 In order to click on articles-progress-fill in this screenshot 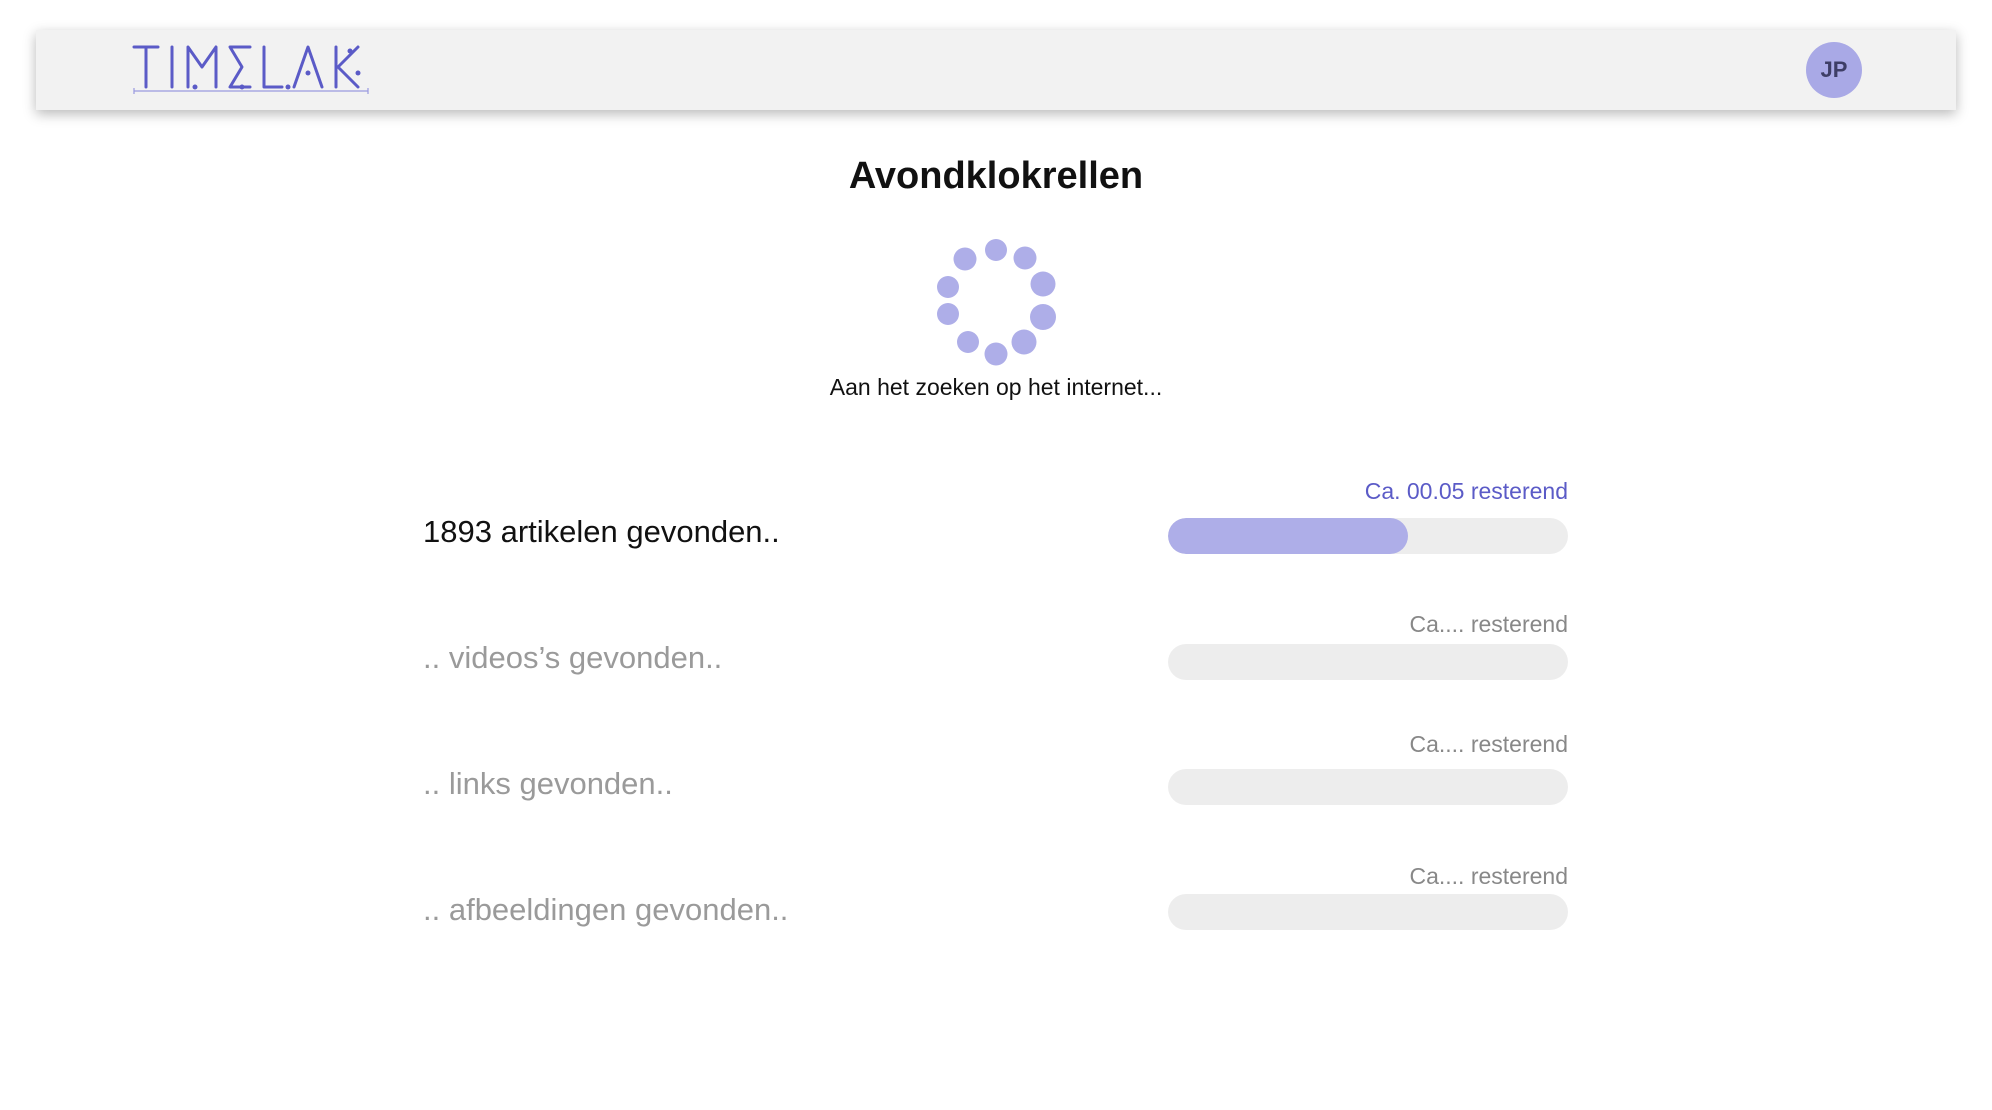, I will do `click(1288, 536)`.